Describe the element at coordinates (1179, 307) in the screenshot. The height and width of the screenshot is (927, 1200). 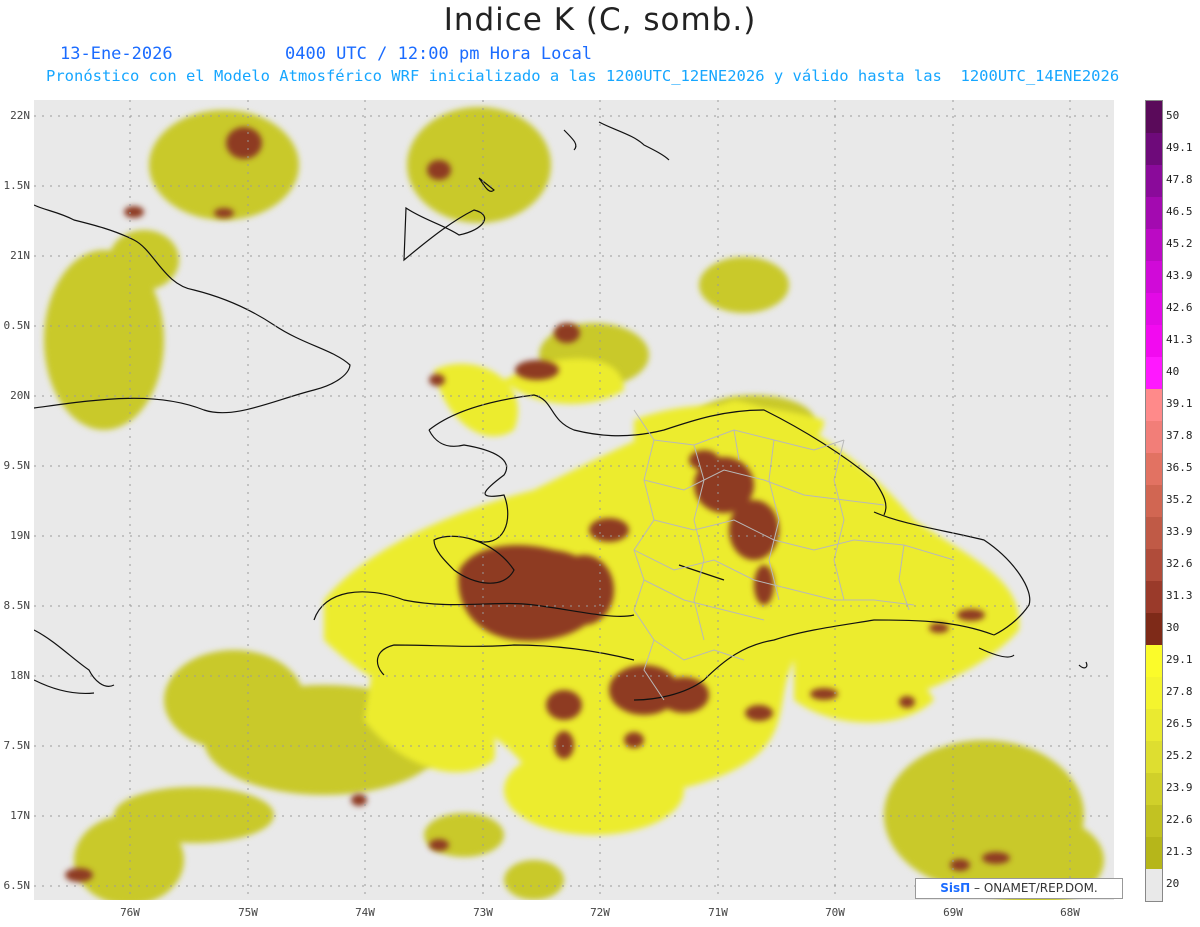
I see `colorbar-label: 42.6` at that location.